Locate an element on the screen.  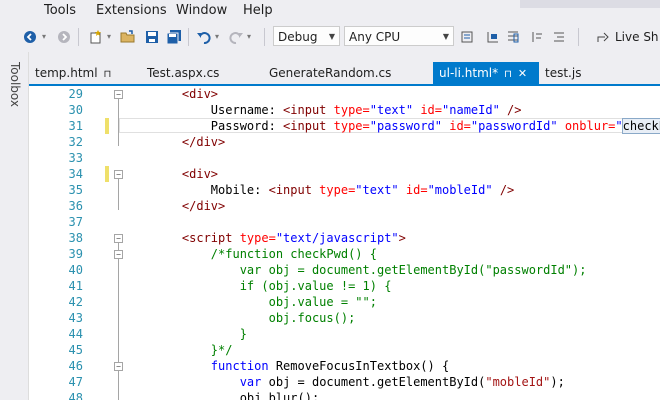
code-token: obj.blur(); is located at coordinates (279, 395).